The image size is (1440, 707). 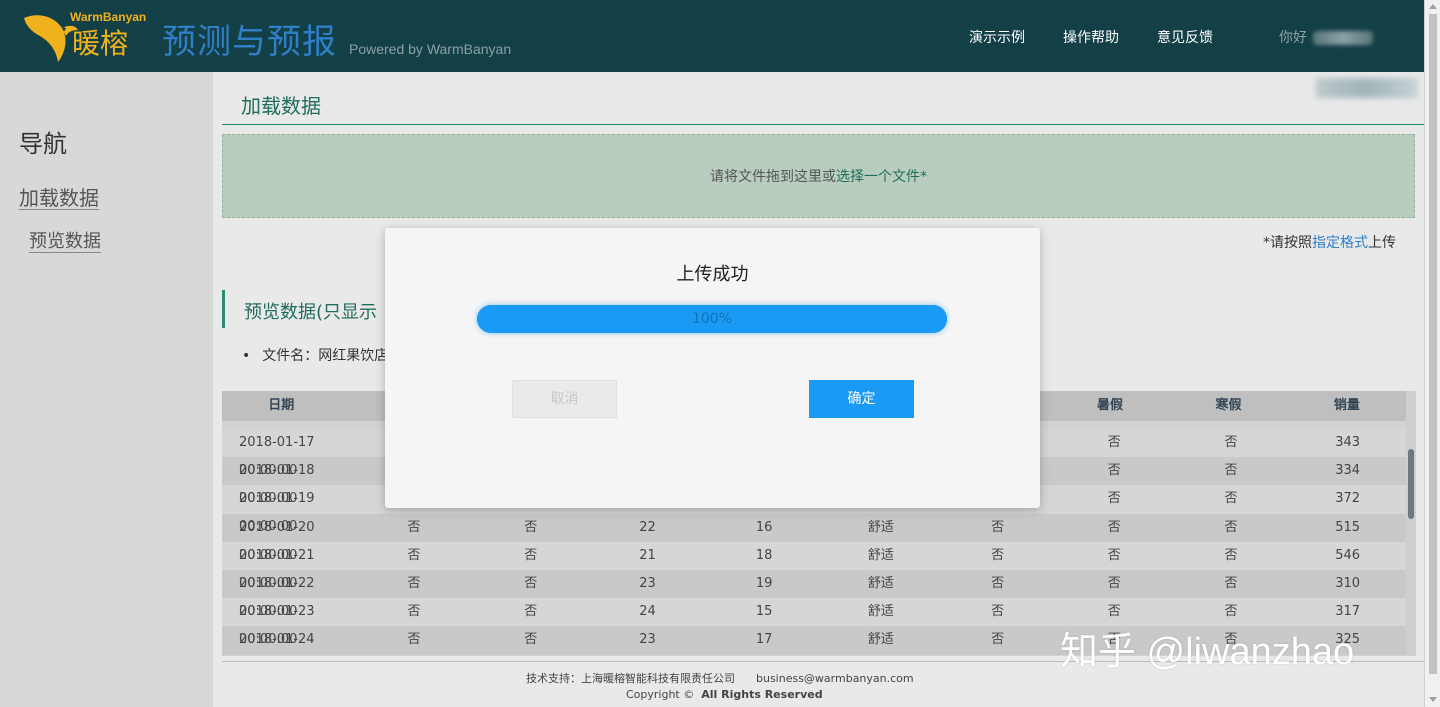 I want to click on ok-button: 确定, so click(x=861, y=399).